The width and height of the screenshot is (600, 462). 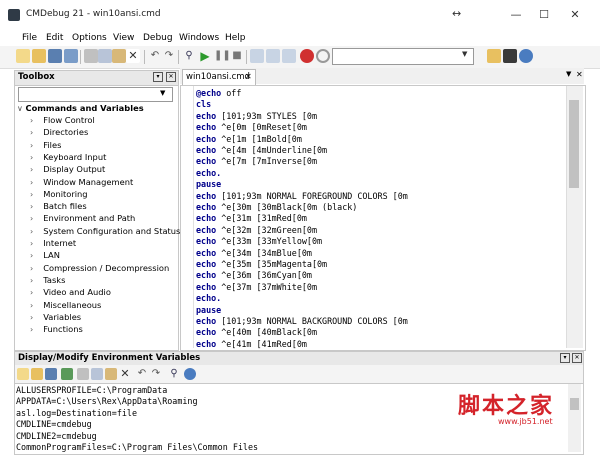 I want to click on save-all-icon, so click(x=71, y=56).